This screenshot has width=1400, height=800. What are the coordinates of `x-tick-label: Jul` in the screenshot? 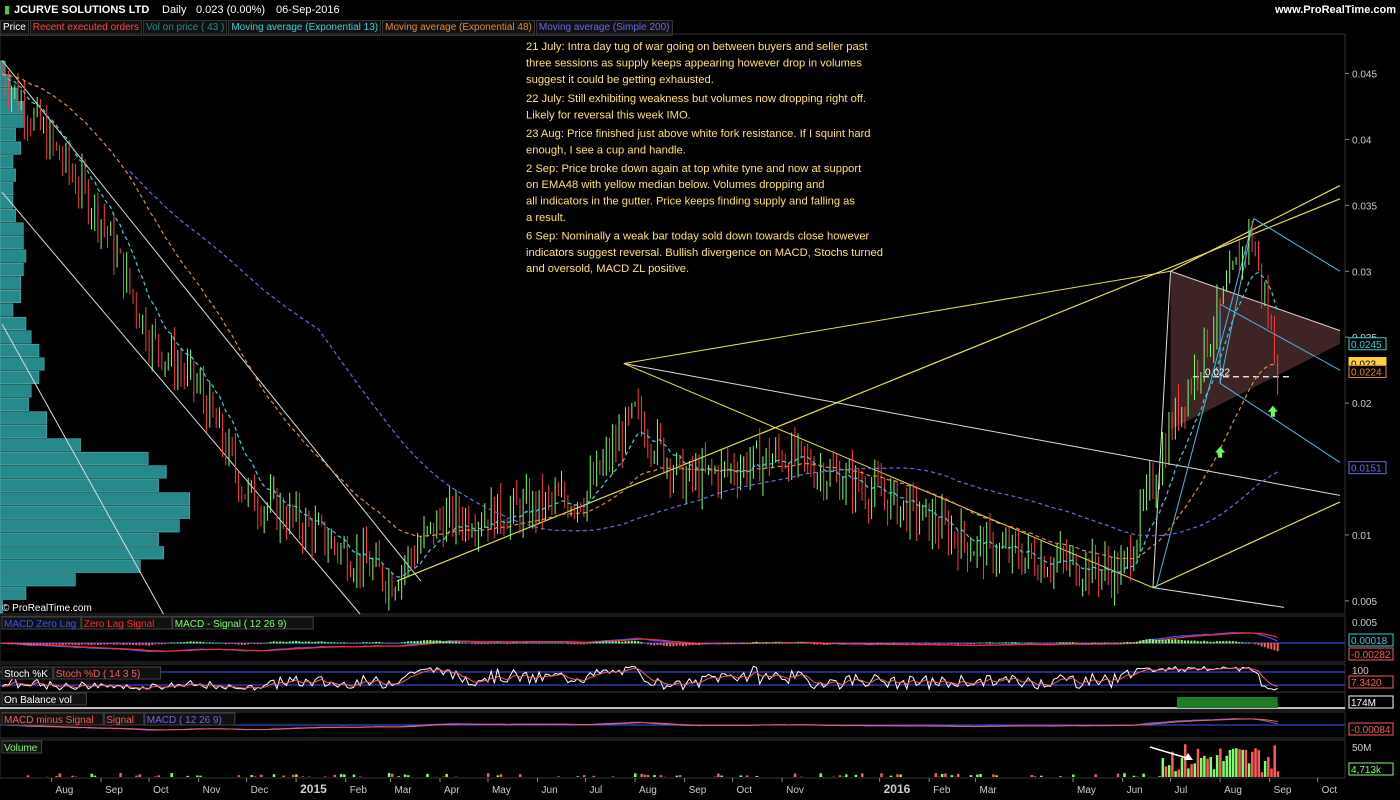 It's located at (595, 790).